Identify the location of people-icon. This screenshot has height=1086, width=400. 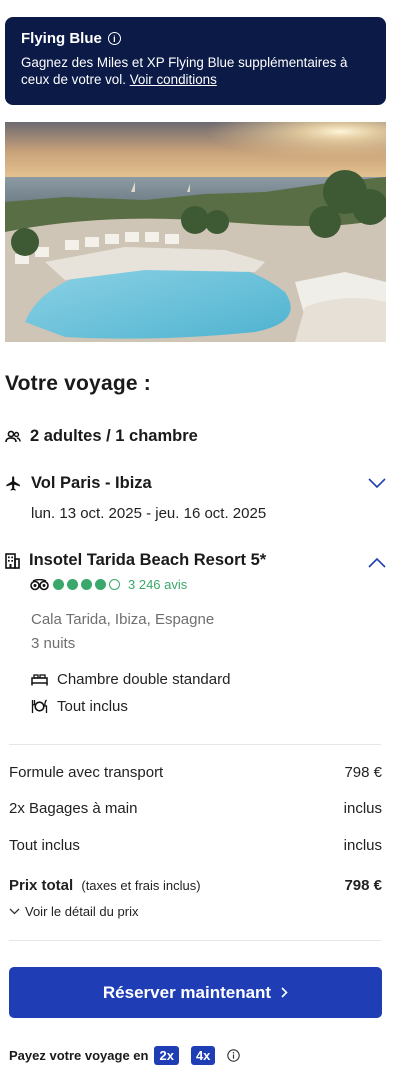
(13, 437).